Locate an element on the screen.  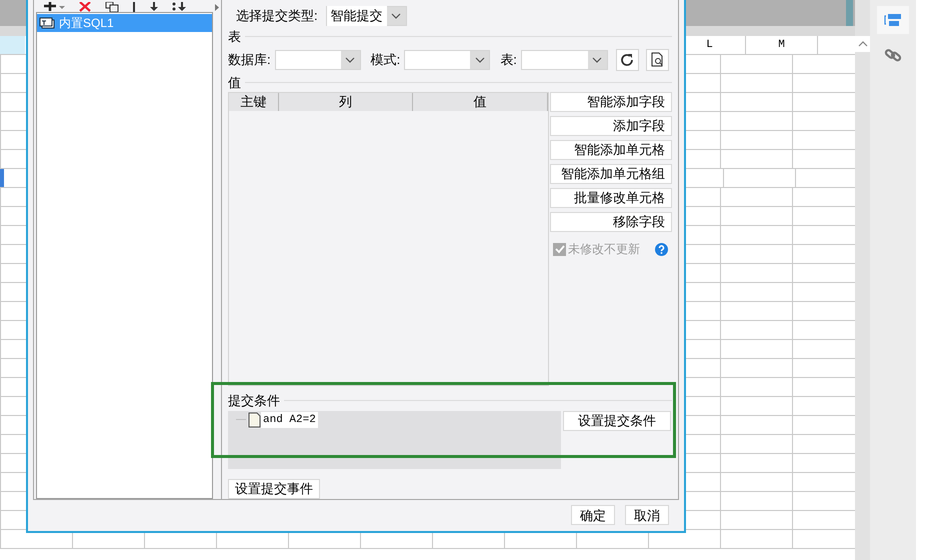
checkbox-label: 未修改不更新 is located at coordinates (604, 249).